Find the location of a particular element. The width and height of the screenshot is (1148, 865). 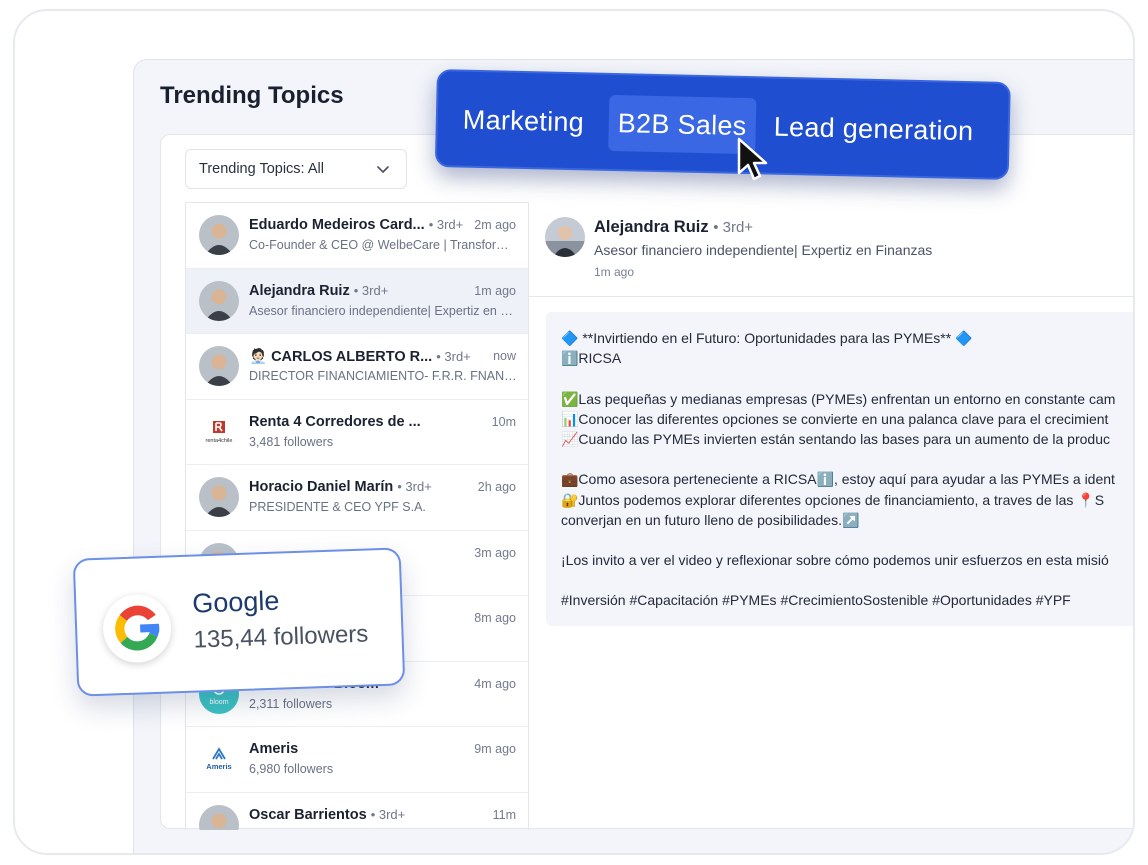

list-item-subtitle: 2,311 followers is located at coordinates (291, 703).